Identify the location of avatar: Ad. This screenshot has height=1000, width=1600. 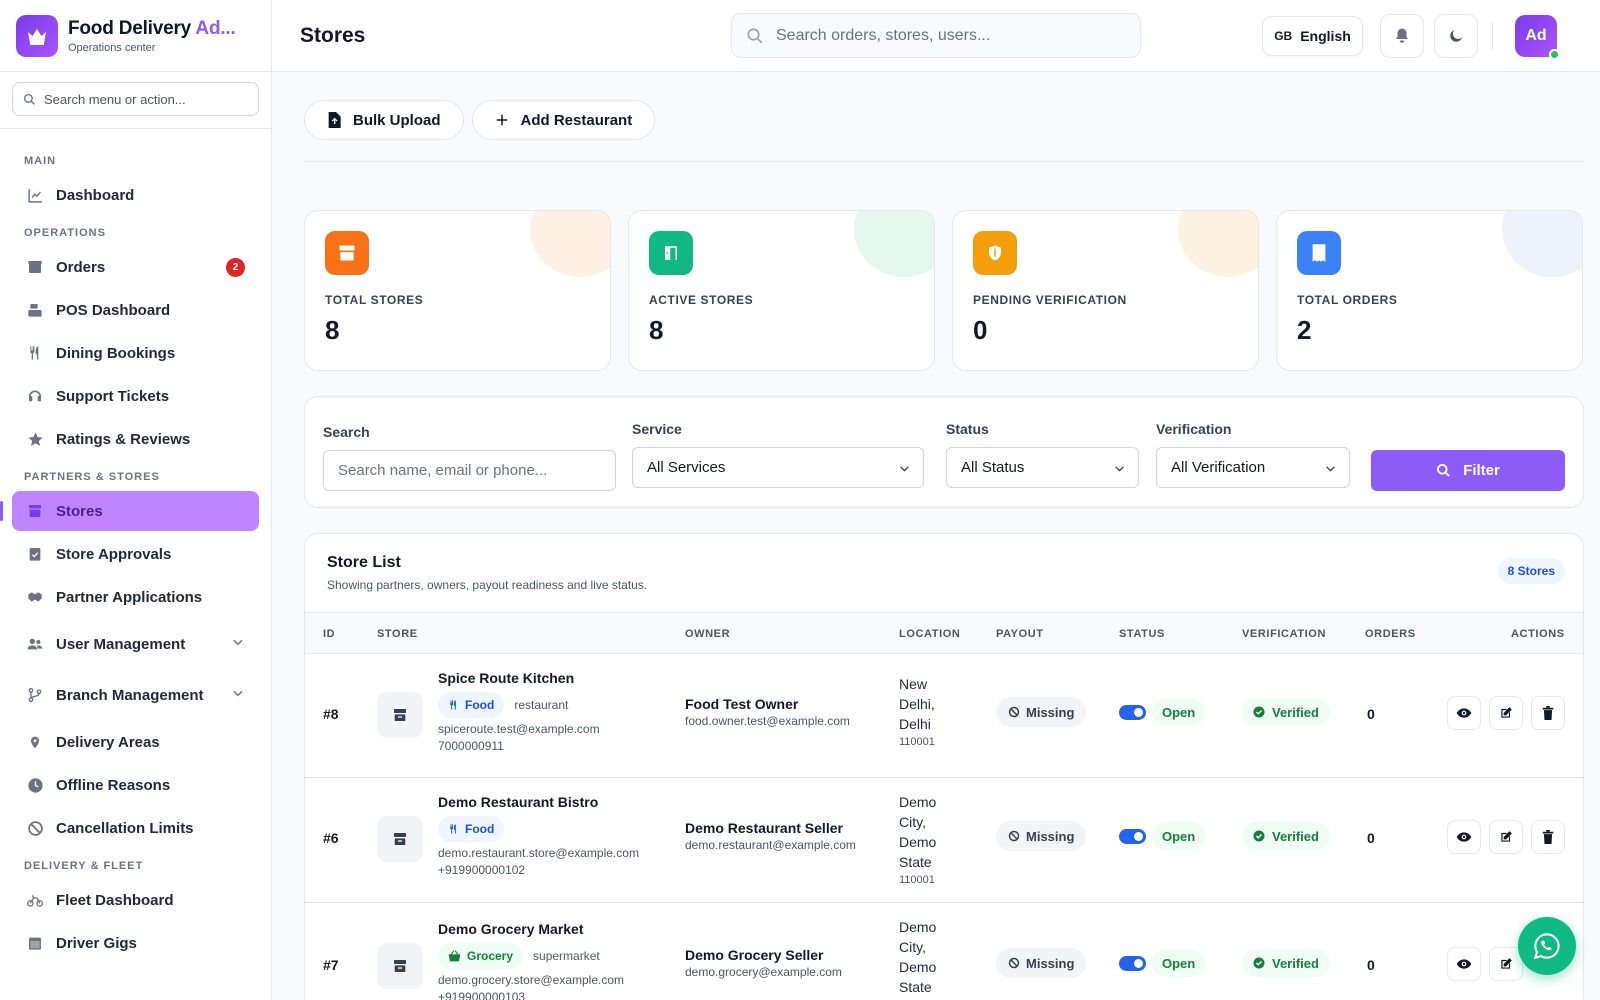
(1537, 37).